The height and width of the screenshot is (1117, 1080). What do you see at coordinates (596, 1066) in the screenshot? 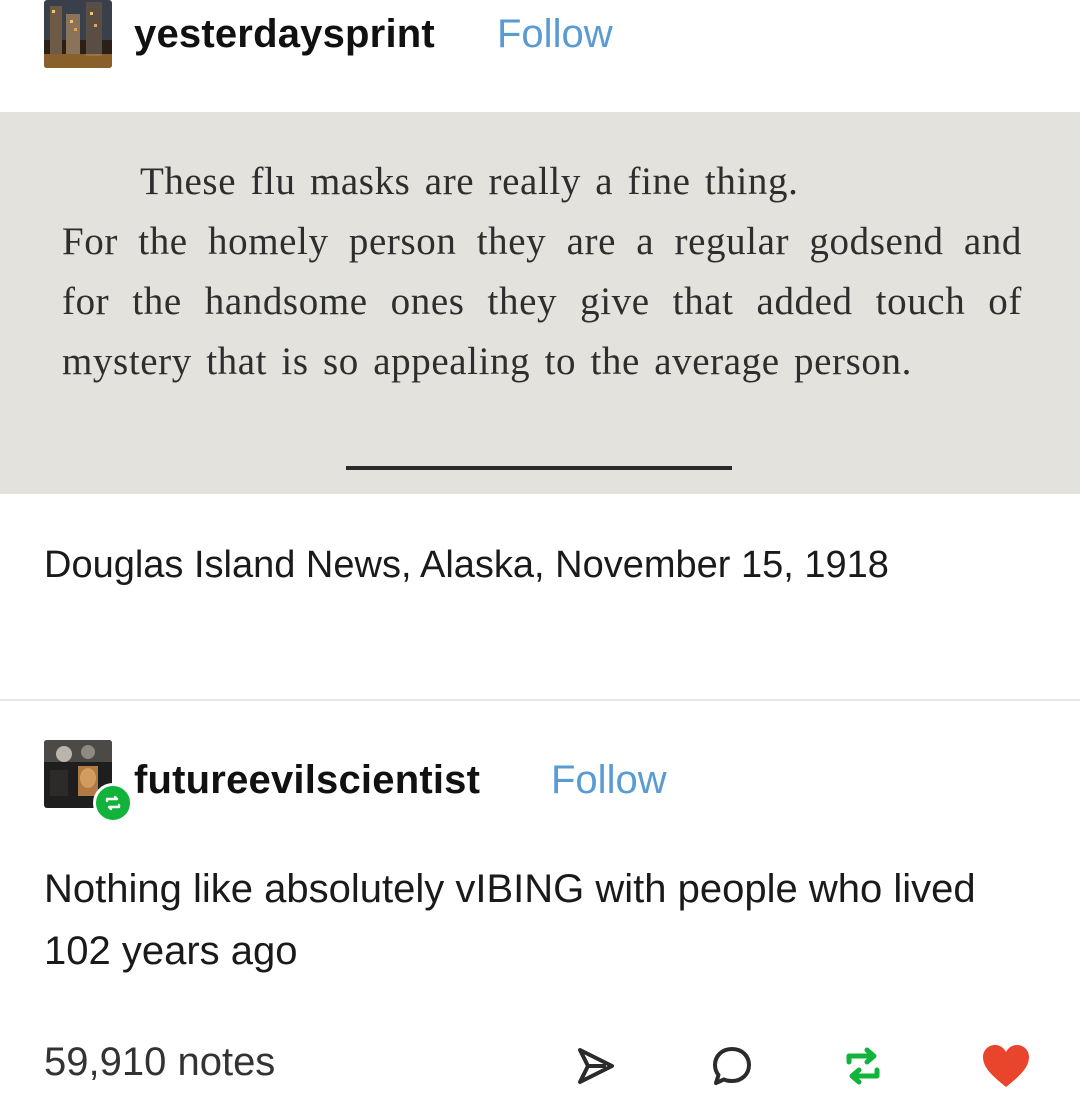
I see `share-icon` at bounding box center [596, 1066].